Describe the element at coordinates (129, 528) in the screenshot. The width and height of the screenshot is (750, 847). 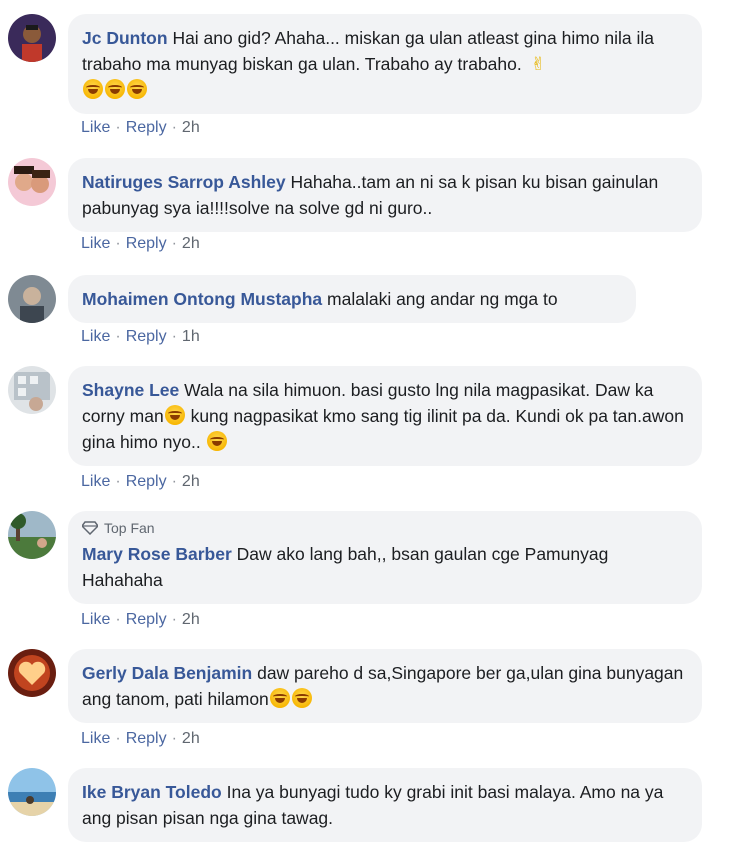
I see `badge-label: Top Fan` at that location.